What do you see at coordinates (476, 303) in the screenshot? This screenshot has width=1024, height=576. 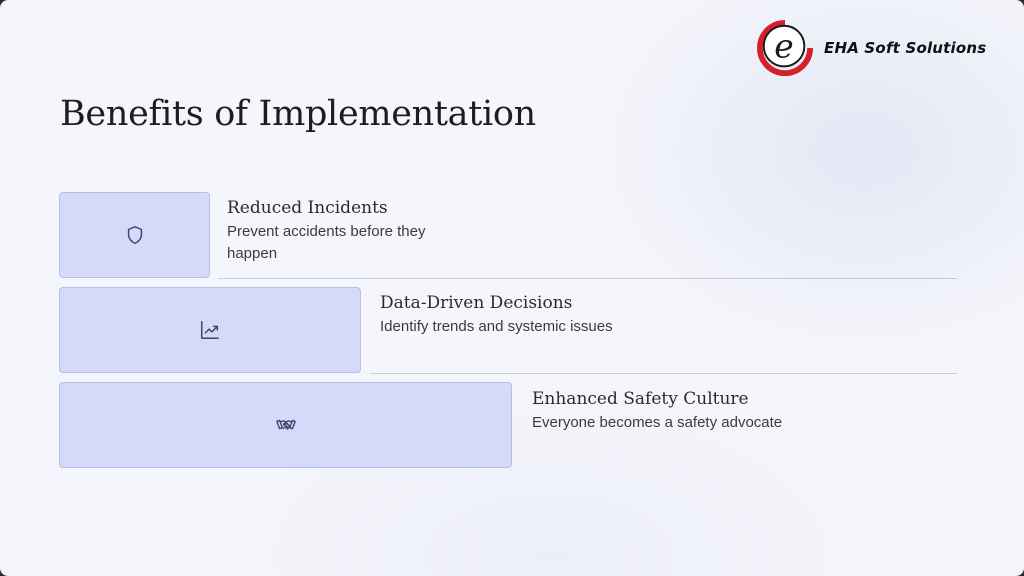 I see `benefit-title: Data-Driven Decisions` at bounding box center [476, 303].